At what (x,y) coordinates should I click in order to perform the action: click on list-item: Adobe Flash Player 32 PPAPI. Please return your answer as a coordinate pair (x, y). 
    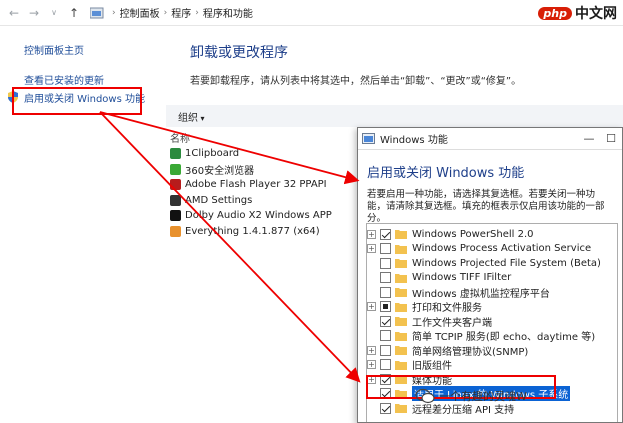
    Looking at the image, I should click on (270, 185).